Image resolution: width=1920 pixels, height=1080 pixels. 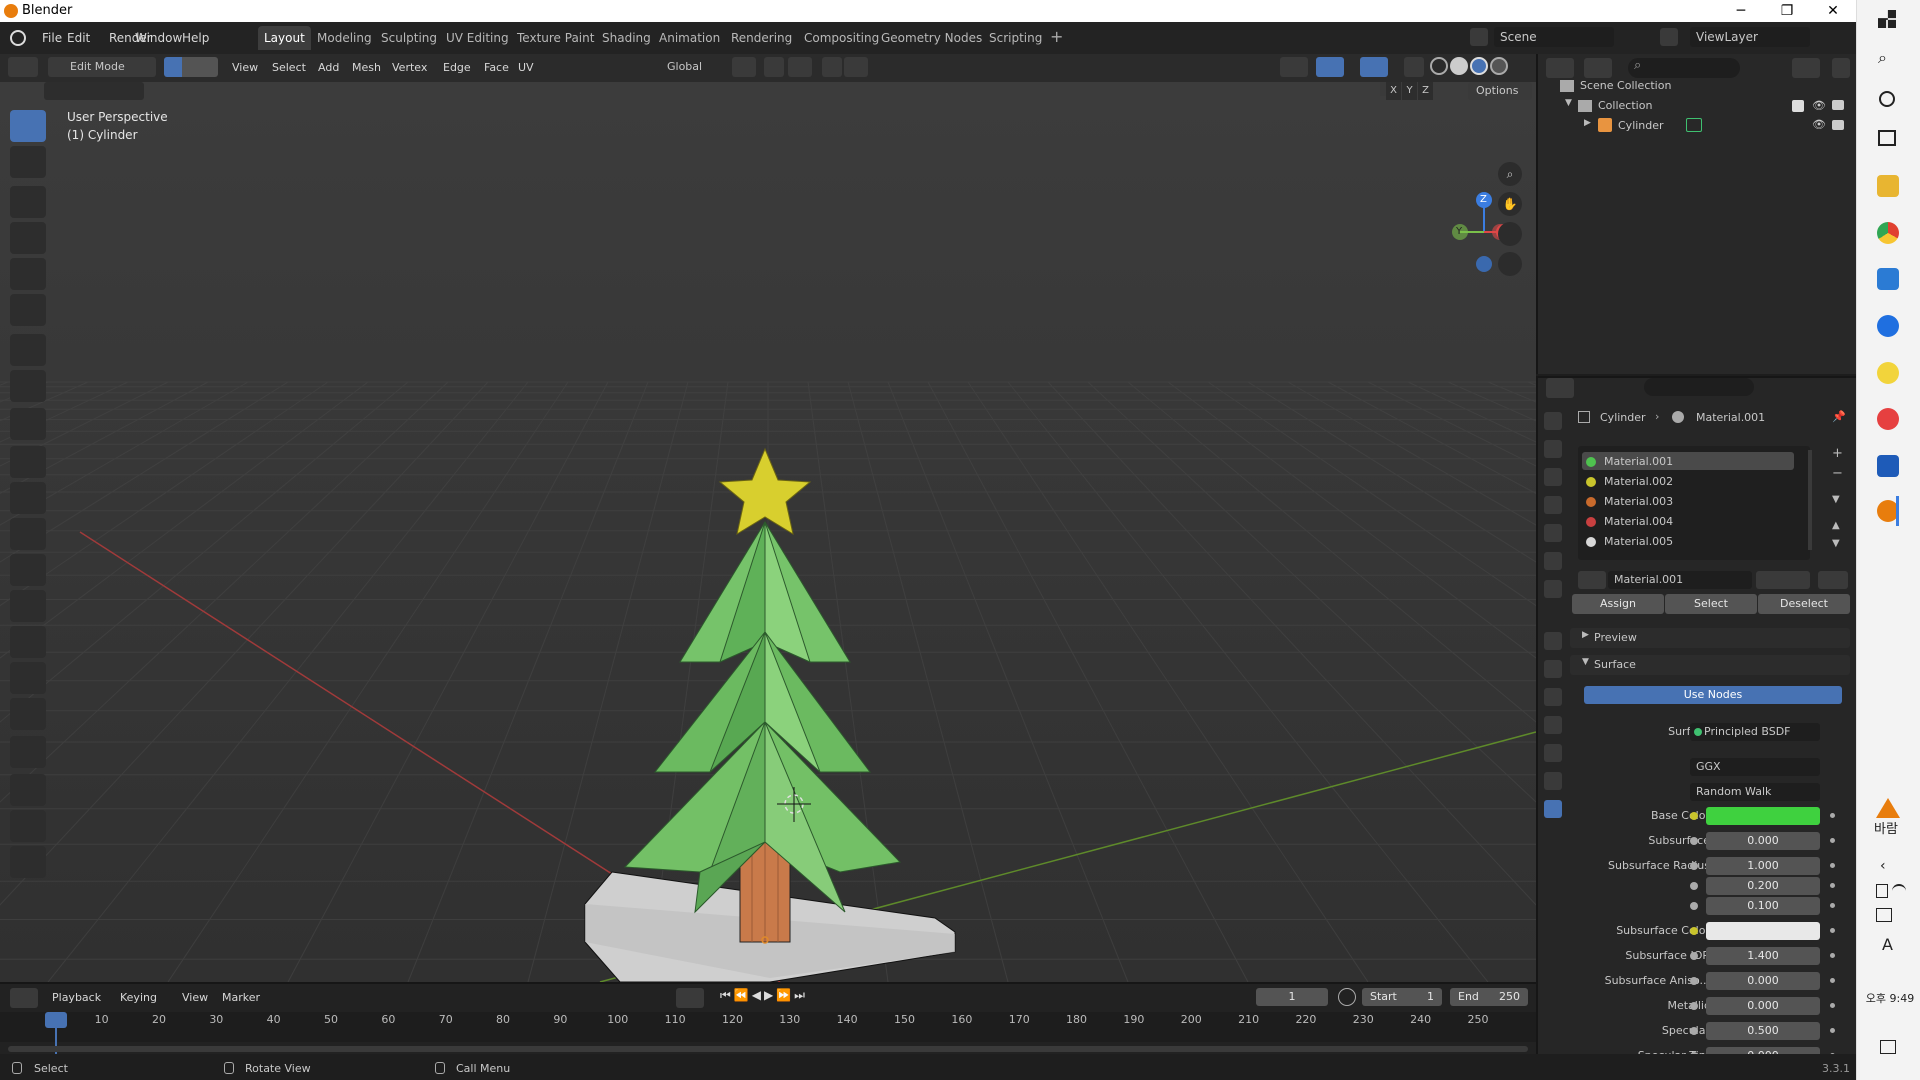 I want to click on material-shading-icon, so click(x=1479, y=66).